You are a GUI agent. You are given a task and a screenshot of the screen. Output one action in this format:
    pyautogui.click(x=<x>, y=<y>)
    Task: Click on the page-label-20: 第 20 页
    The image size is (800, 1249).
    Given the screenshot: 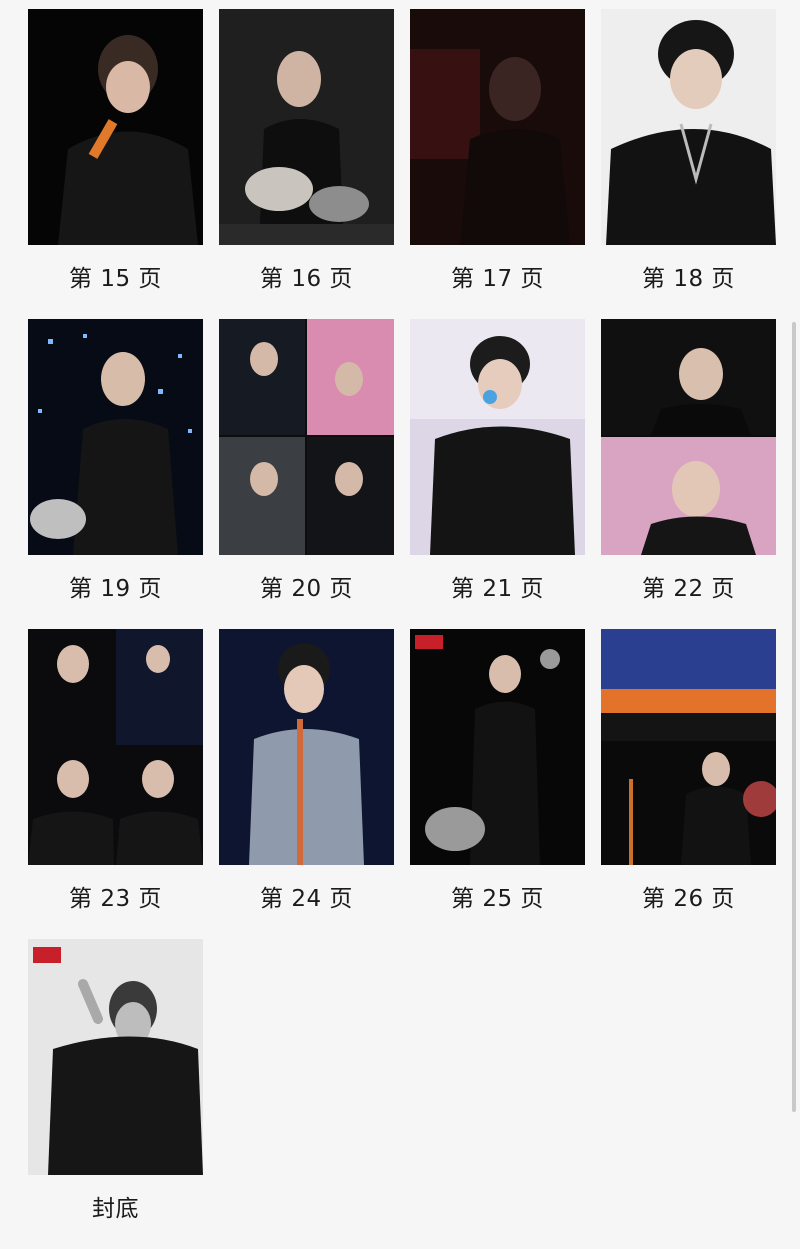 What is the action you would take?
    pyautogui.click(x=306, y=589)
    